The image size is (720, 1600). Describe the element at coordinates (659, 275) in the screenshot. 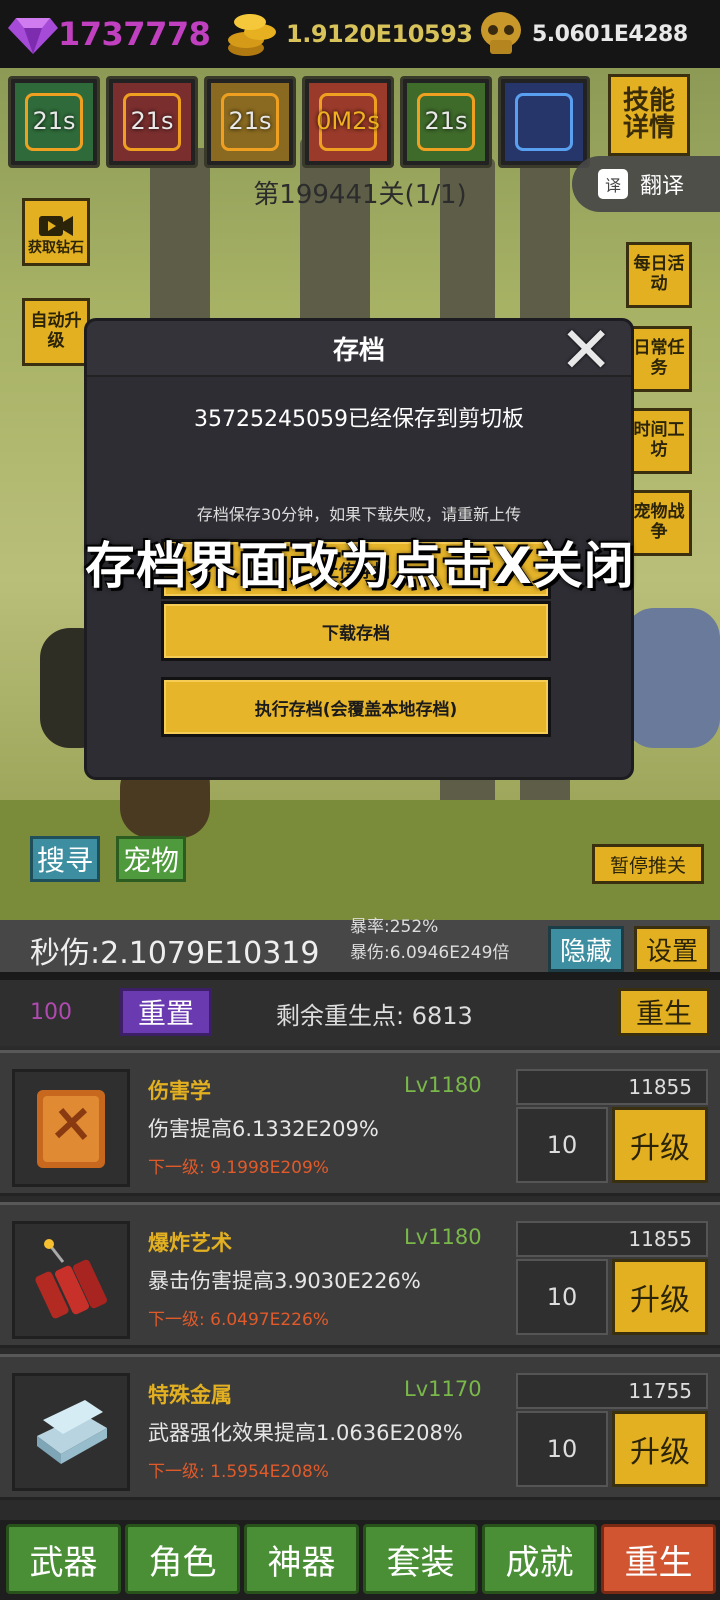

I see `daily-activity-button: 每日活动` at that location.